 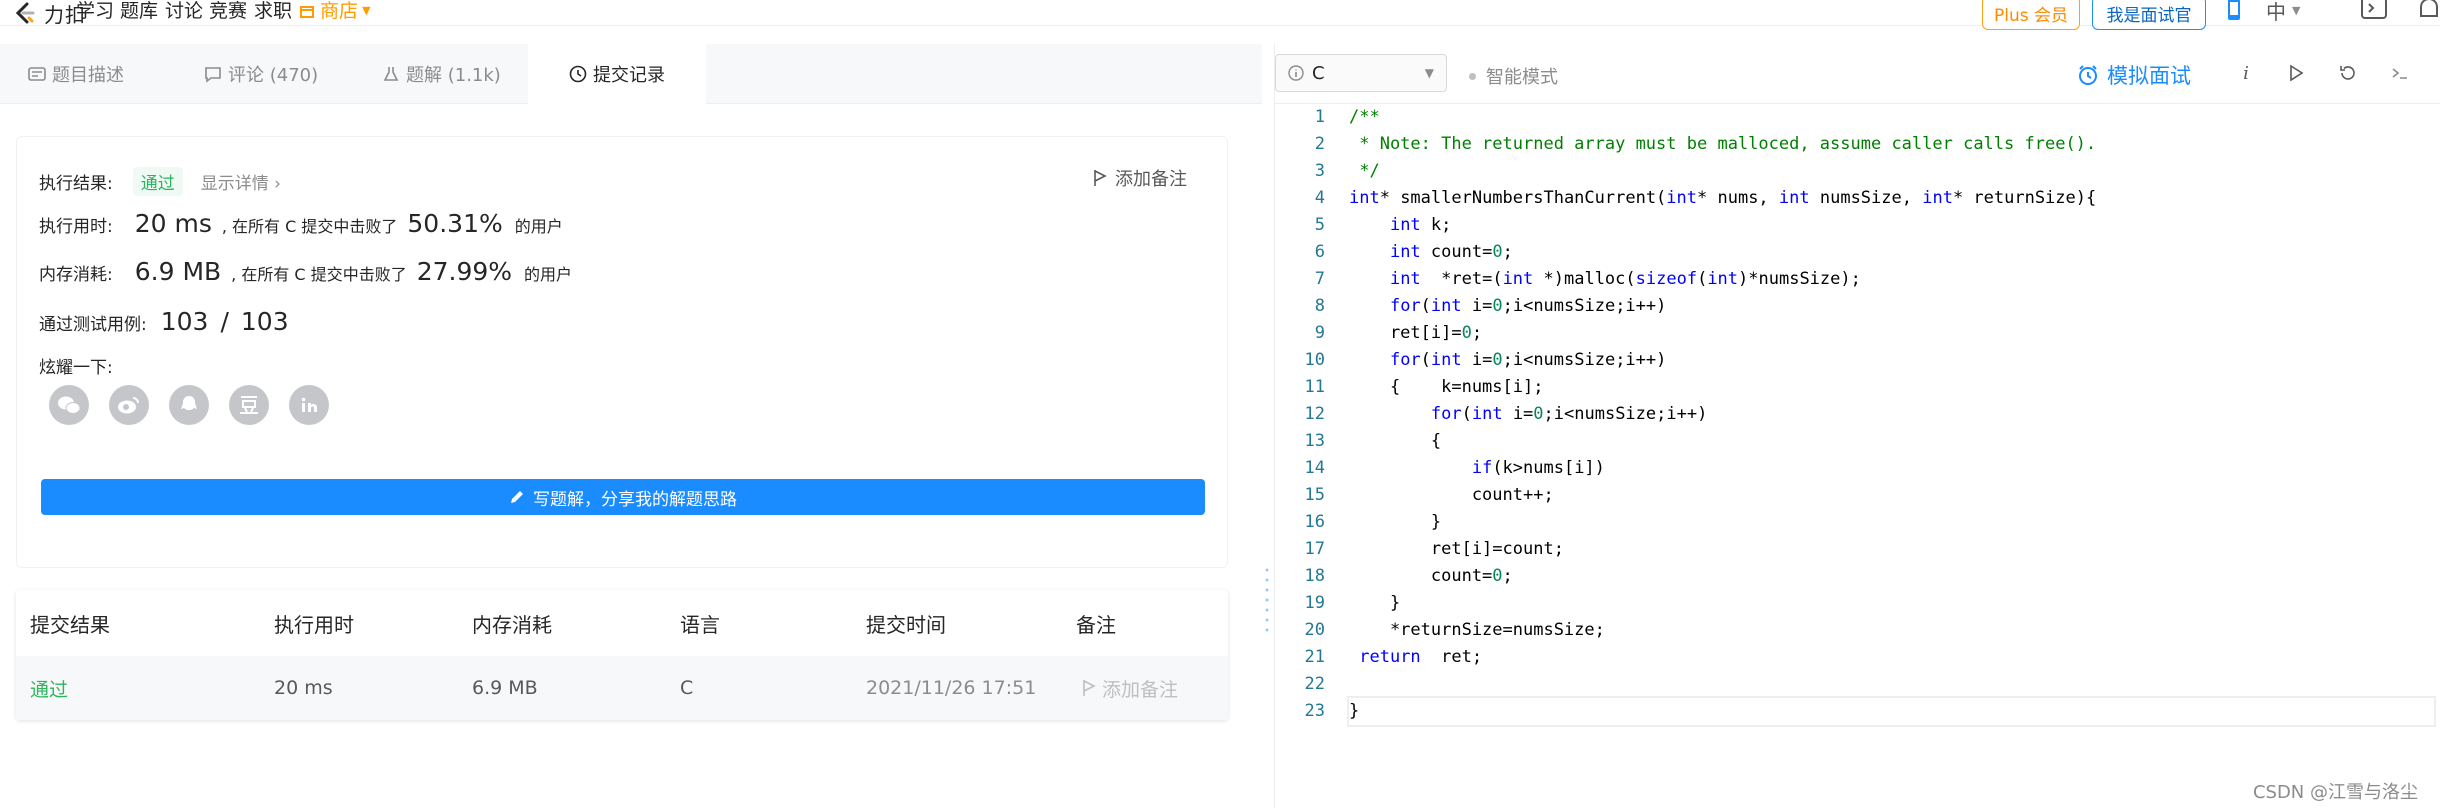 I want to click on code-line: return ret;, so click(x=1421, y=657).